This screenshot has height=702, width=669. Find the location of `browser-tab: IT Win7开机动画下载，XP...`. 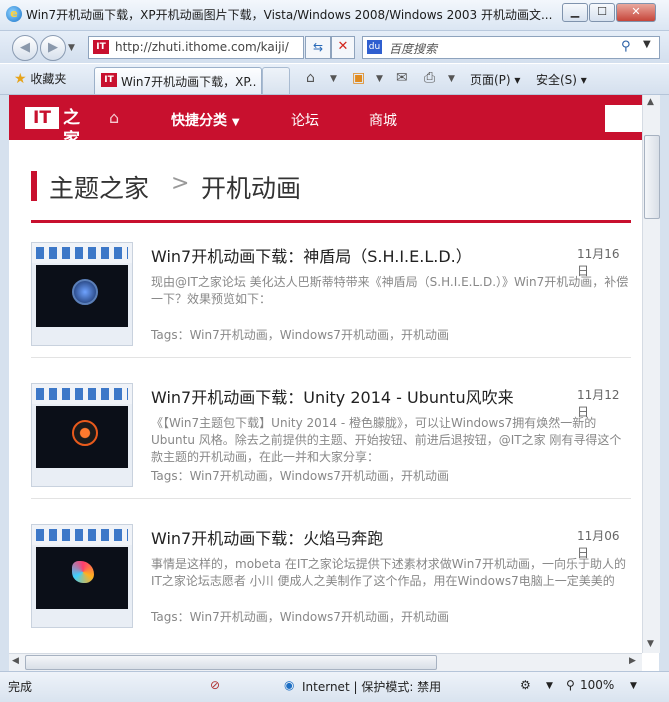

browser-tab: IT Win7开机动画下载，XP... is located at coordinates (178, 80).